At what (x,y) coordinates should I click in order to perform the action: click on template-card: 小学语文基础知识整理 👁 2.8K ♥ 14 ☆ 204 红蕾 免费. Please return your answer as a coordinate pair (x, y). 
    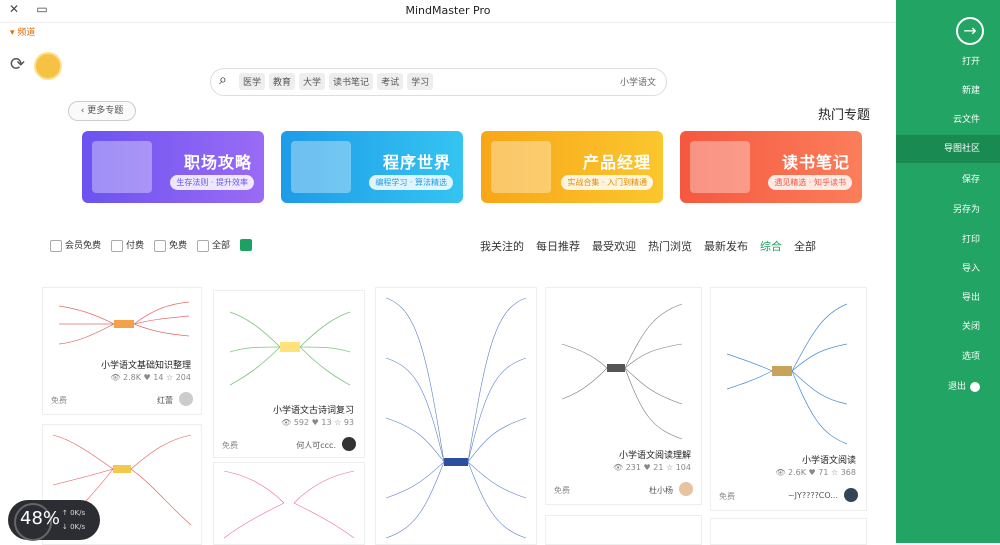
    Looking at the image, I should click on (122, 351).